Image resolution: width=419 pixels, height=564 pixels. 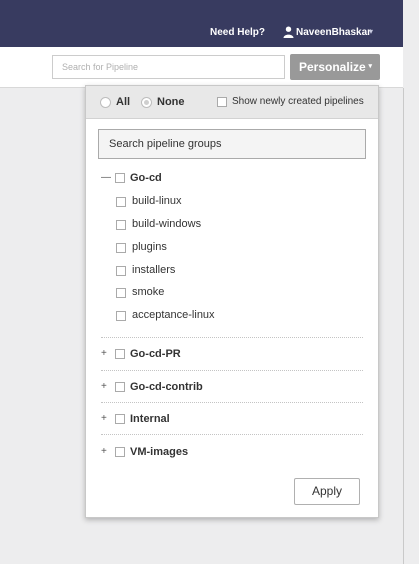 I want to click on pipeline-name: smoke, so click(x=148, y=292).